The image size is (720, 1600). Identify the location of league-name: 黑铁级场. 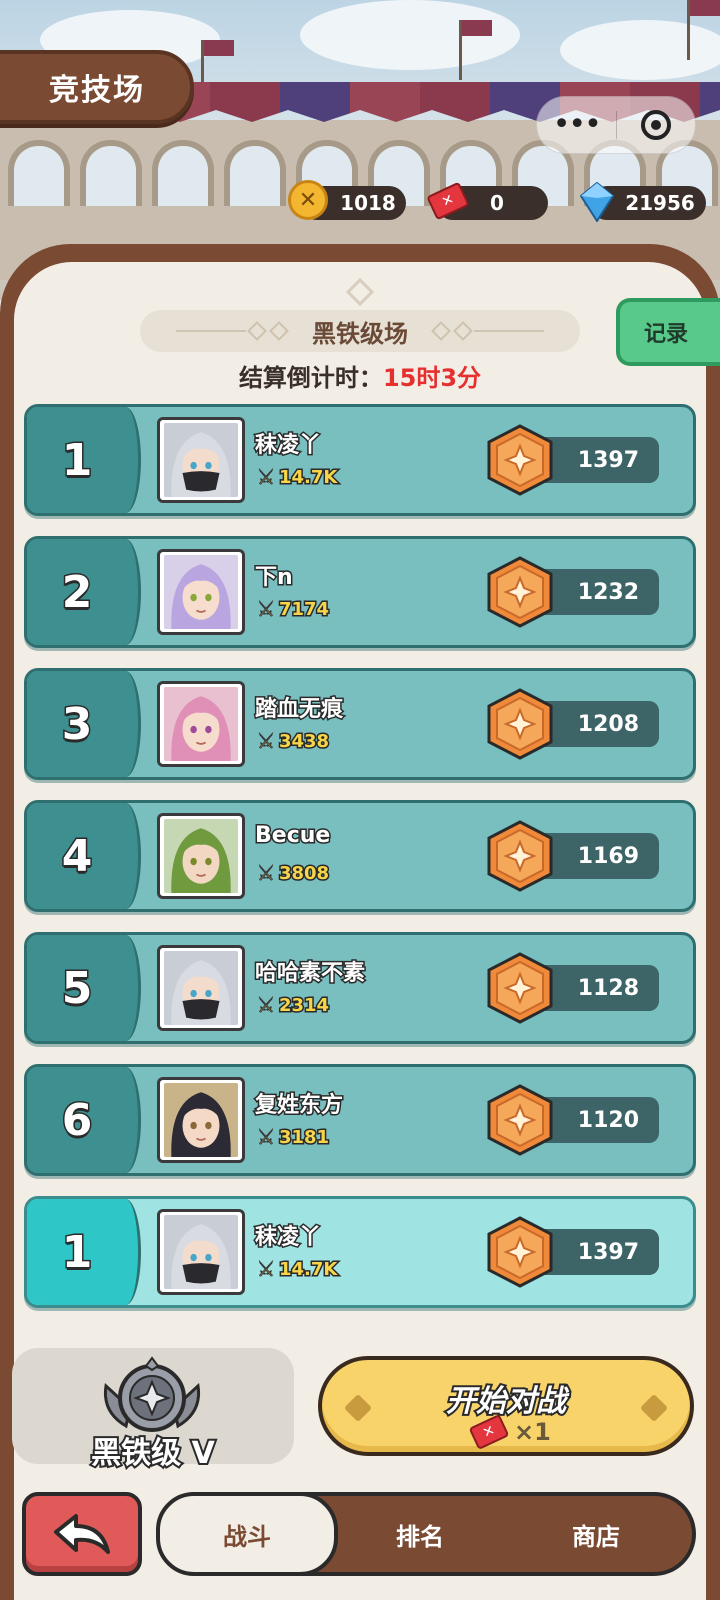
(360, 333).